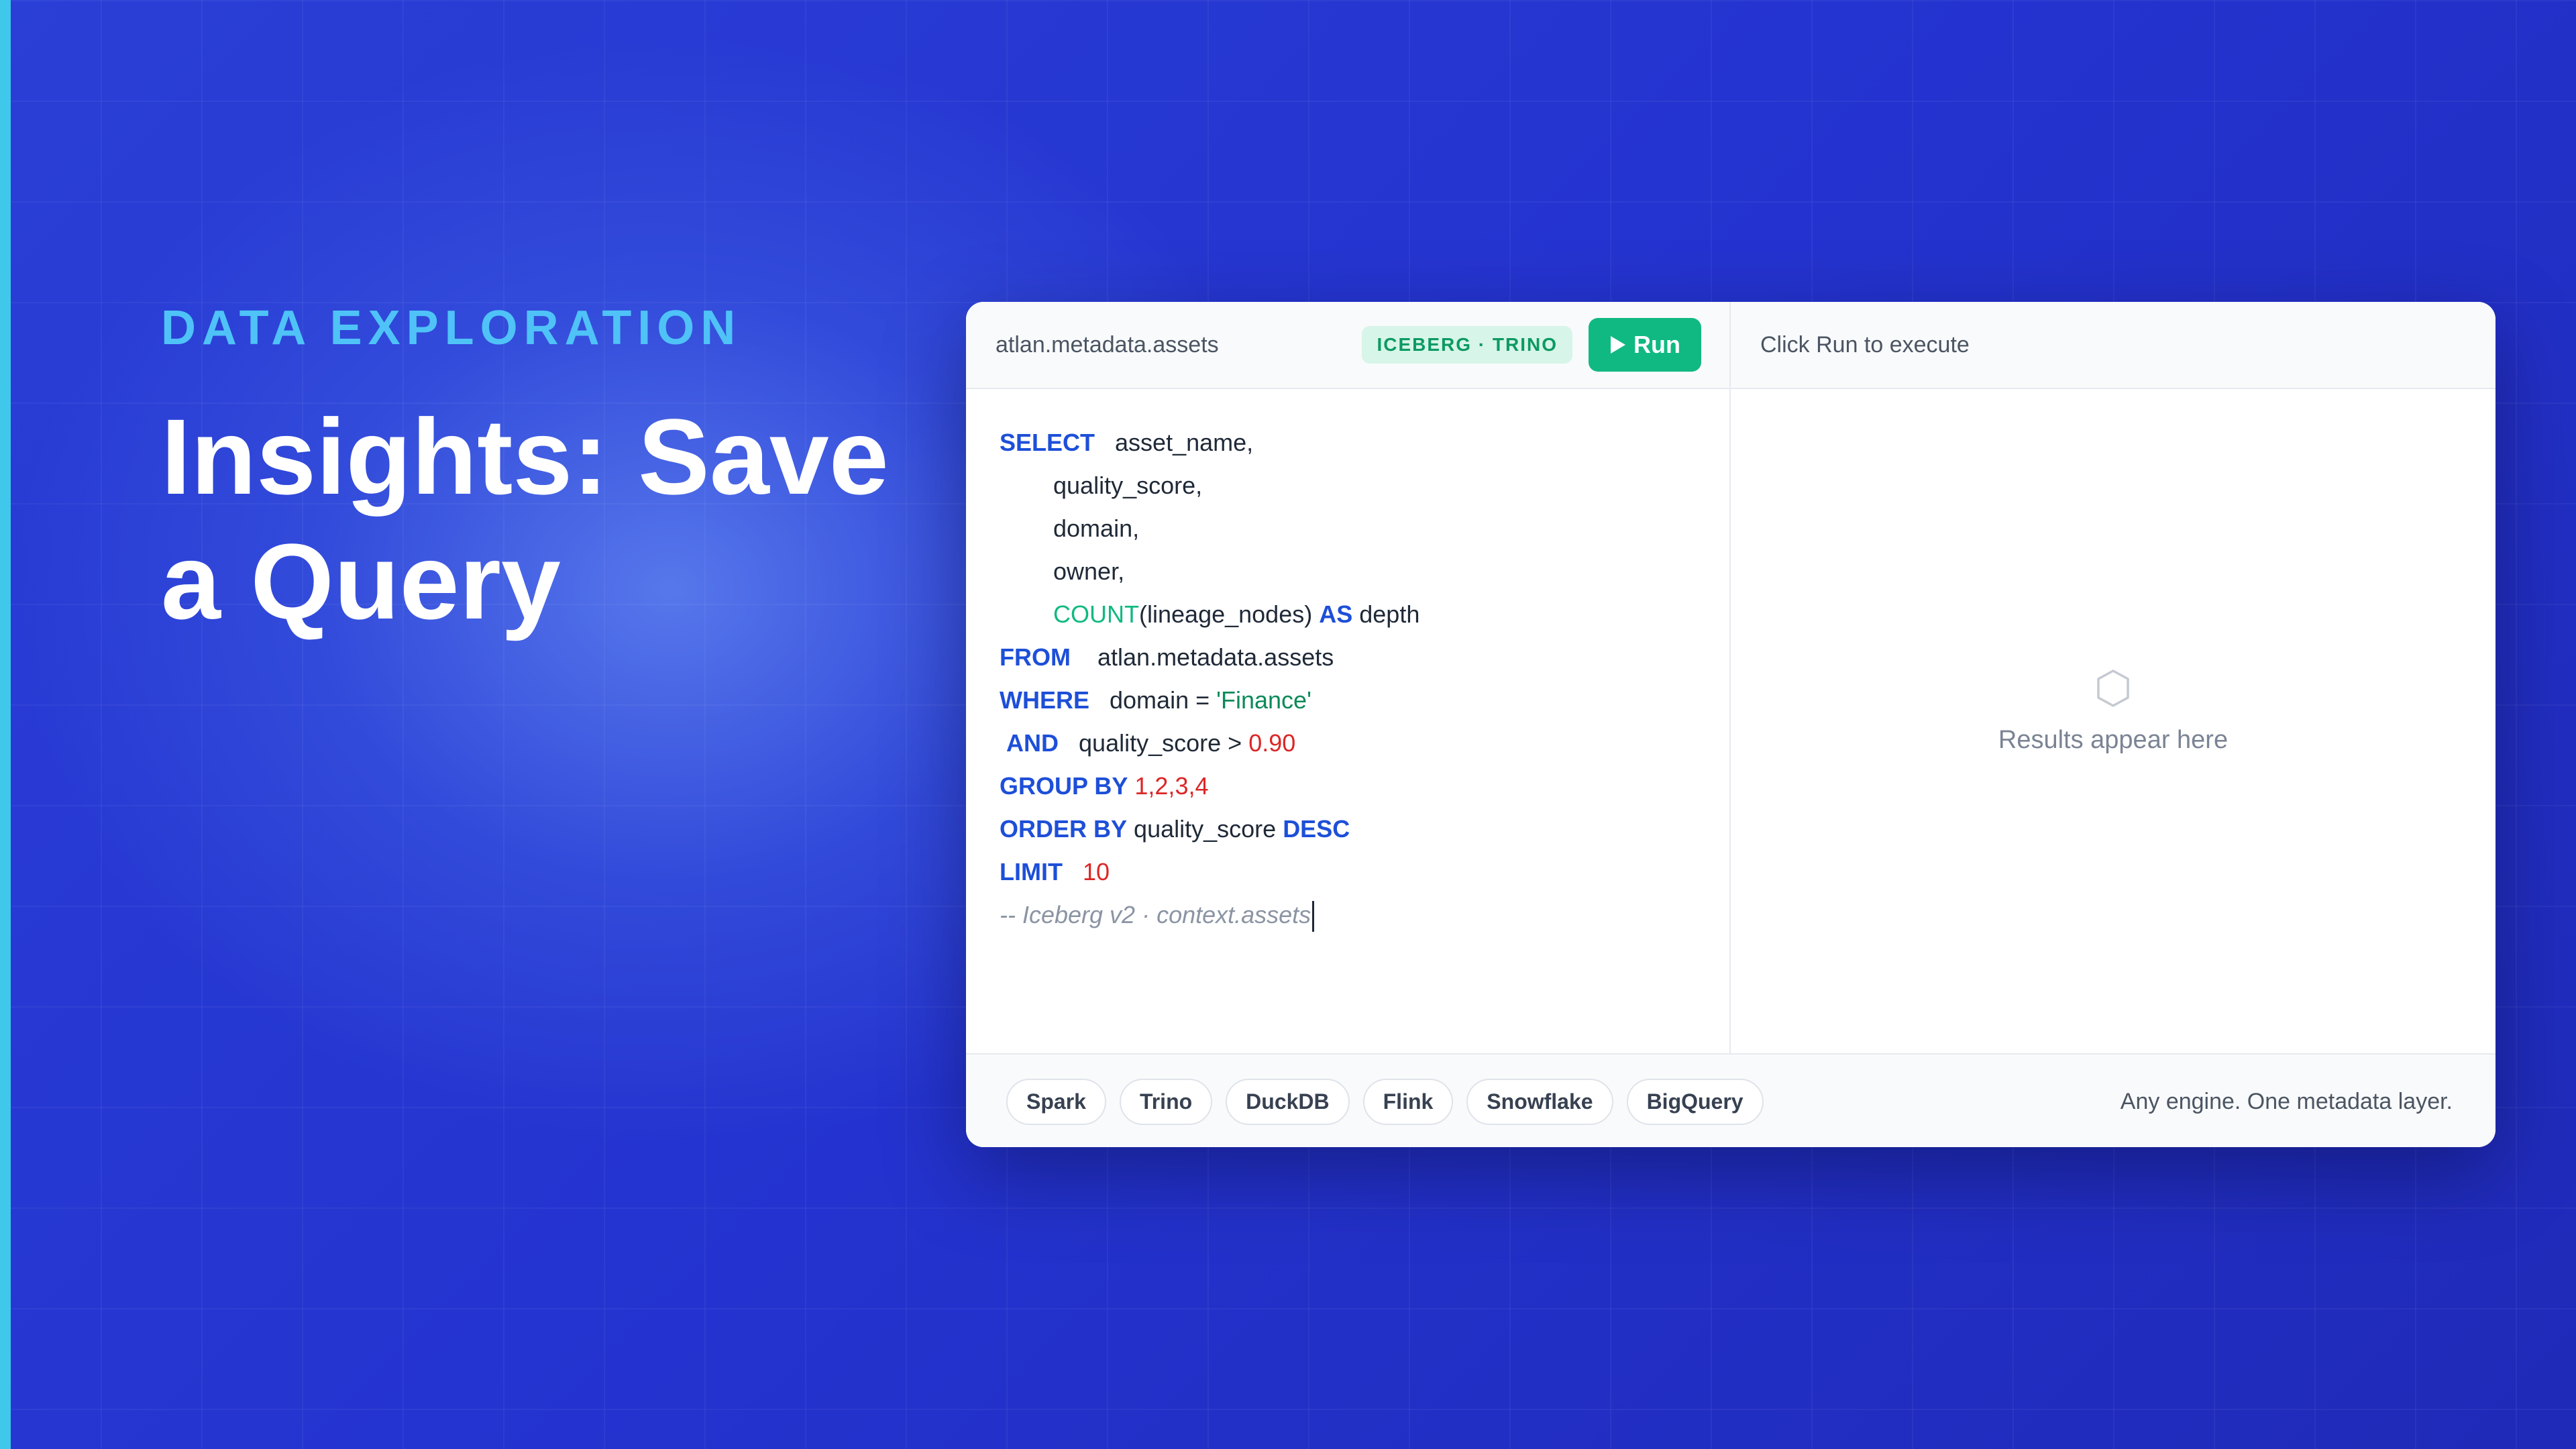 The height and width of the screenshot is (1449, 2576). Describe the element at coordinates (1107, 344) in the screenshot. I see `table-name: atlan.metadata.assets` at that location.